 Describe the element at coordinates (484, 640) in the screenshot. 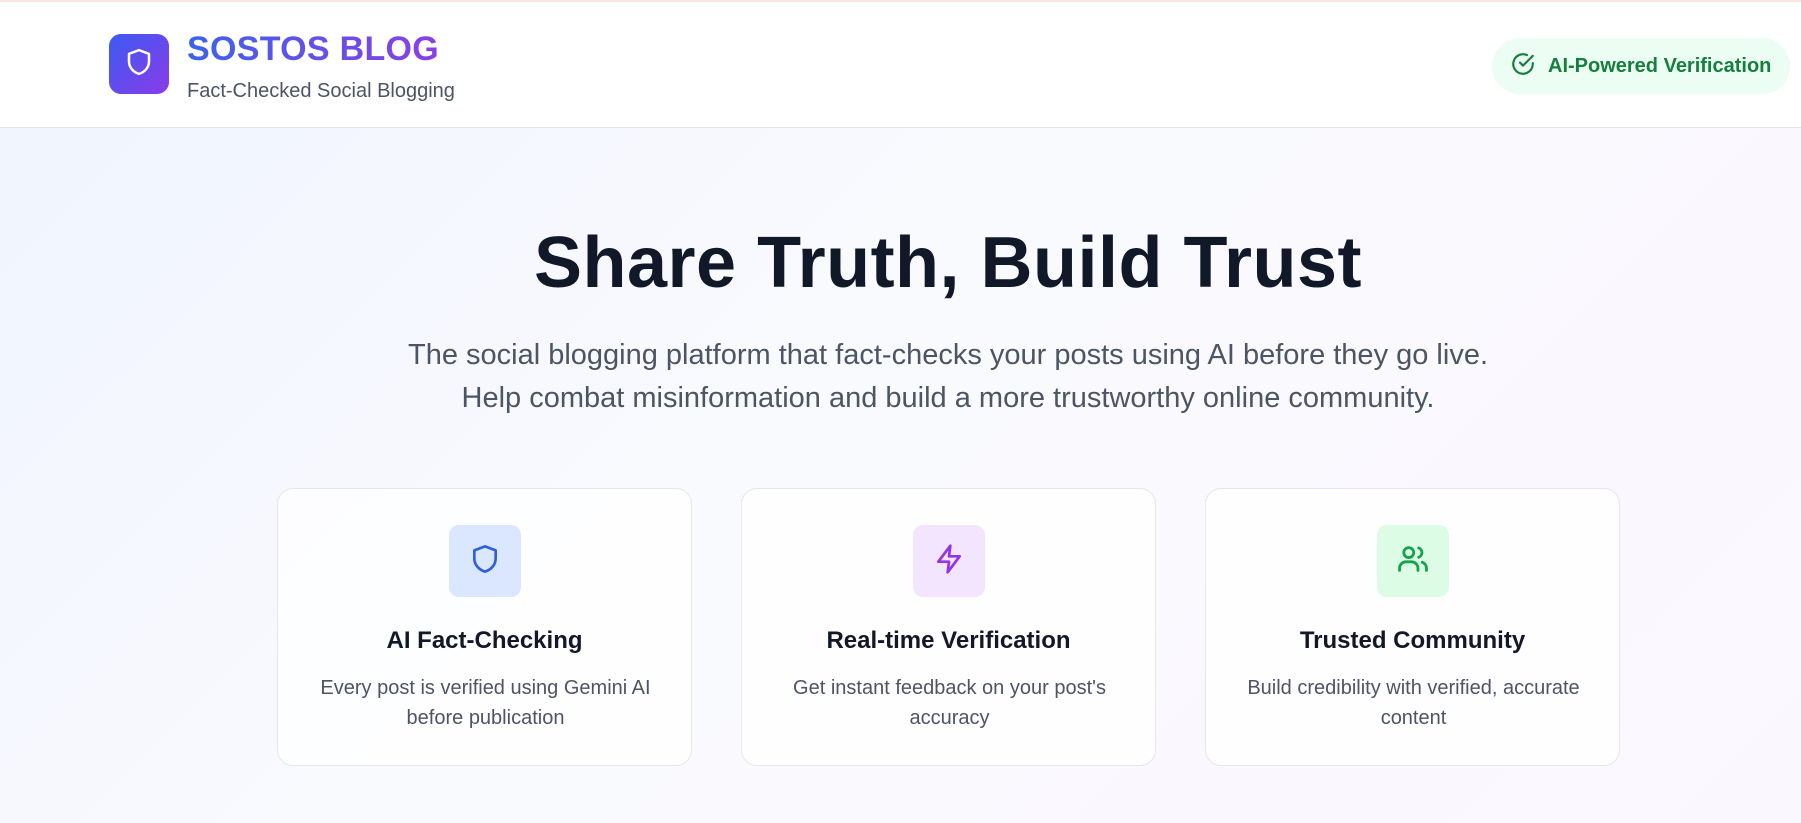

I see `feature-title: AI Fact-Checking` at that location.